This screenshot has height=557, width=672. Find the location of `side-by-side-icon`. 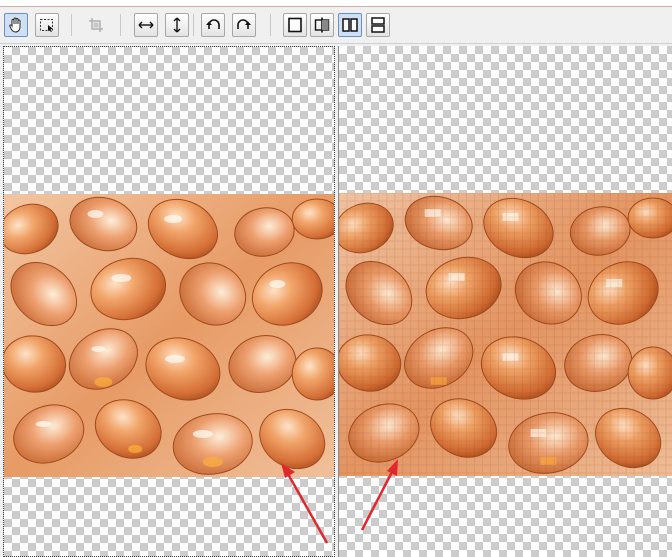

side-by-side-icon is located at coordinates (350, 25).